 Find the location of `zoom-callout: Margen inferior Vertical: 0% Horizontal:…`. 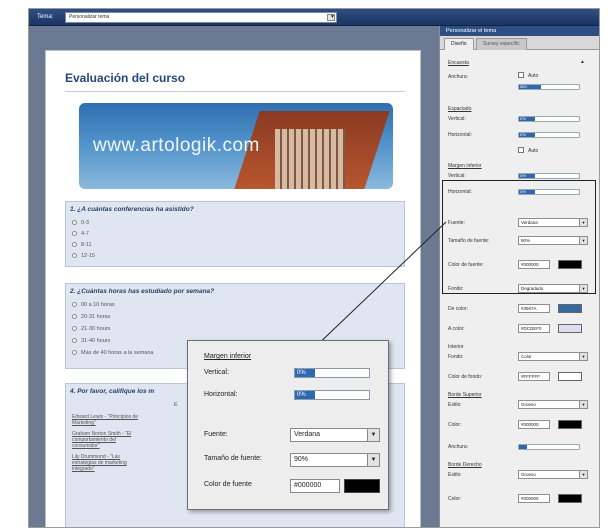

zoom-callout: Margen inferior Vertical: 0% Horizontal:… is located at coordinates (288, 425).